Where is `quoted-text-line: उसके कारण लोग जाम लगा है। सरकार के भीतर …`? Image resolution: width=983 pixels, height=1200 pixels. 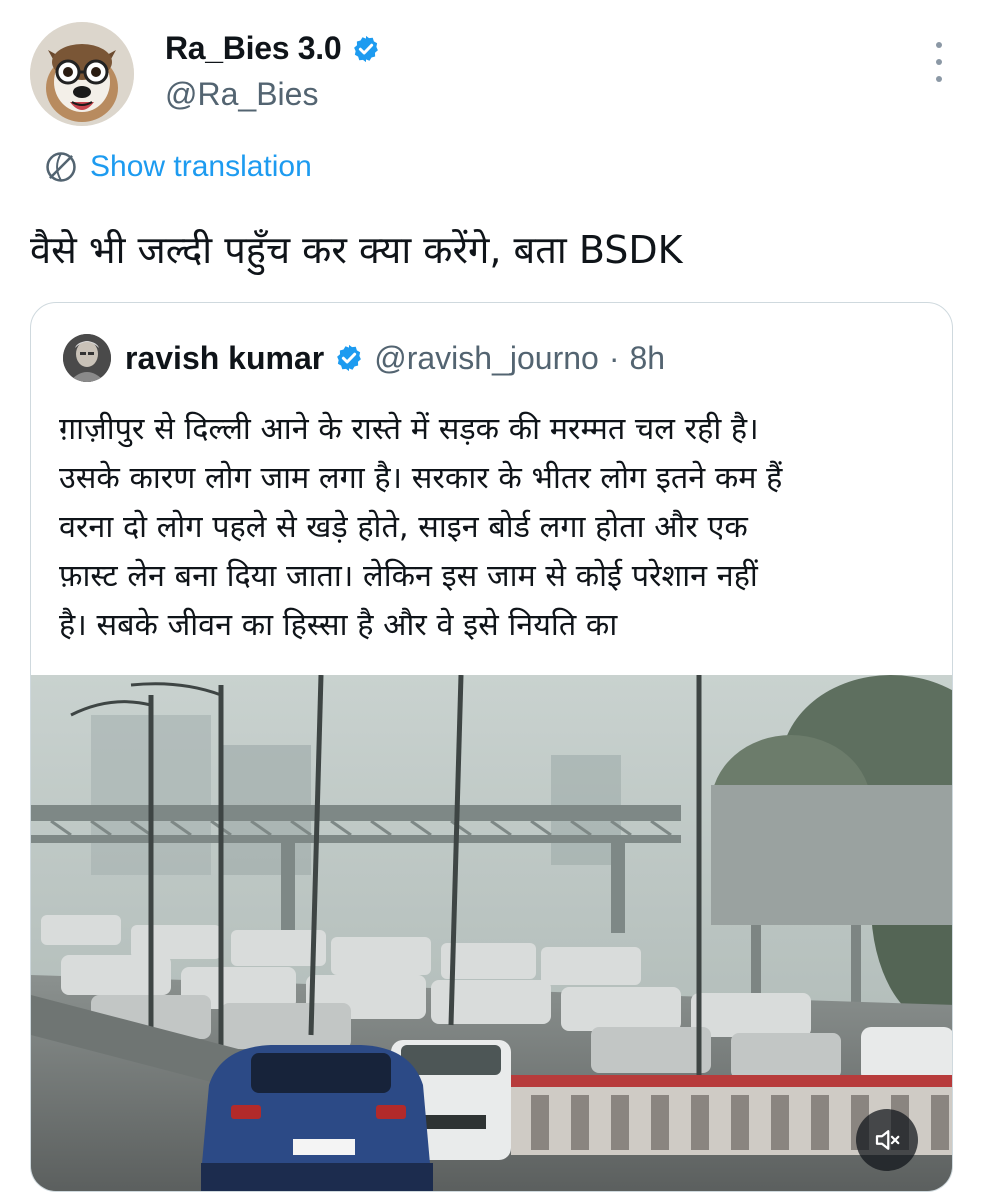 quoted-text-line: उसके कारण लोग जाम लगा है। सरकार के भीतर … is located at coordinates (421, 478).